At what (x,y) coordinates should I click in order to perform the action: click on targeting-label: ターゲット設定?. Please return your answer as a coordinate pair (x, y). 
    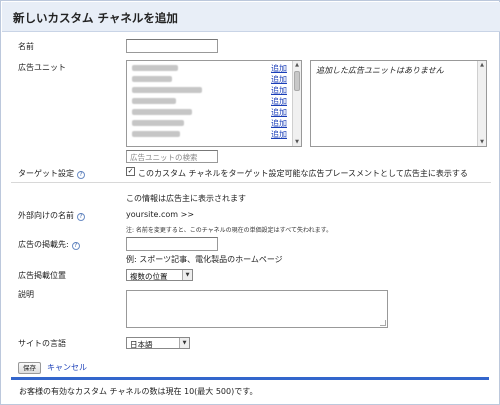
    Looking at the image, I should click on (51, 173).